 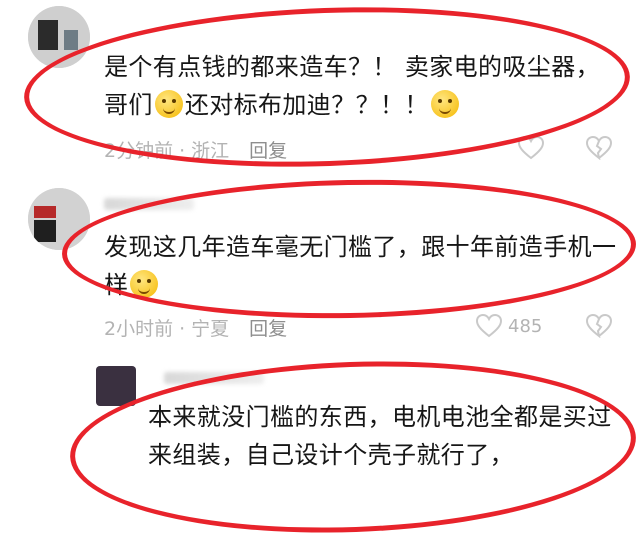 I want to click on comment-text-part: 发现这几年造车毫无门槛了，跟十年前造手机一样, so click(x=360, y=266).